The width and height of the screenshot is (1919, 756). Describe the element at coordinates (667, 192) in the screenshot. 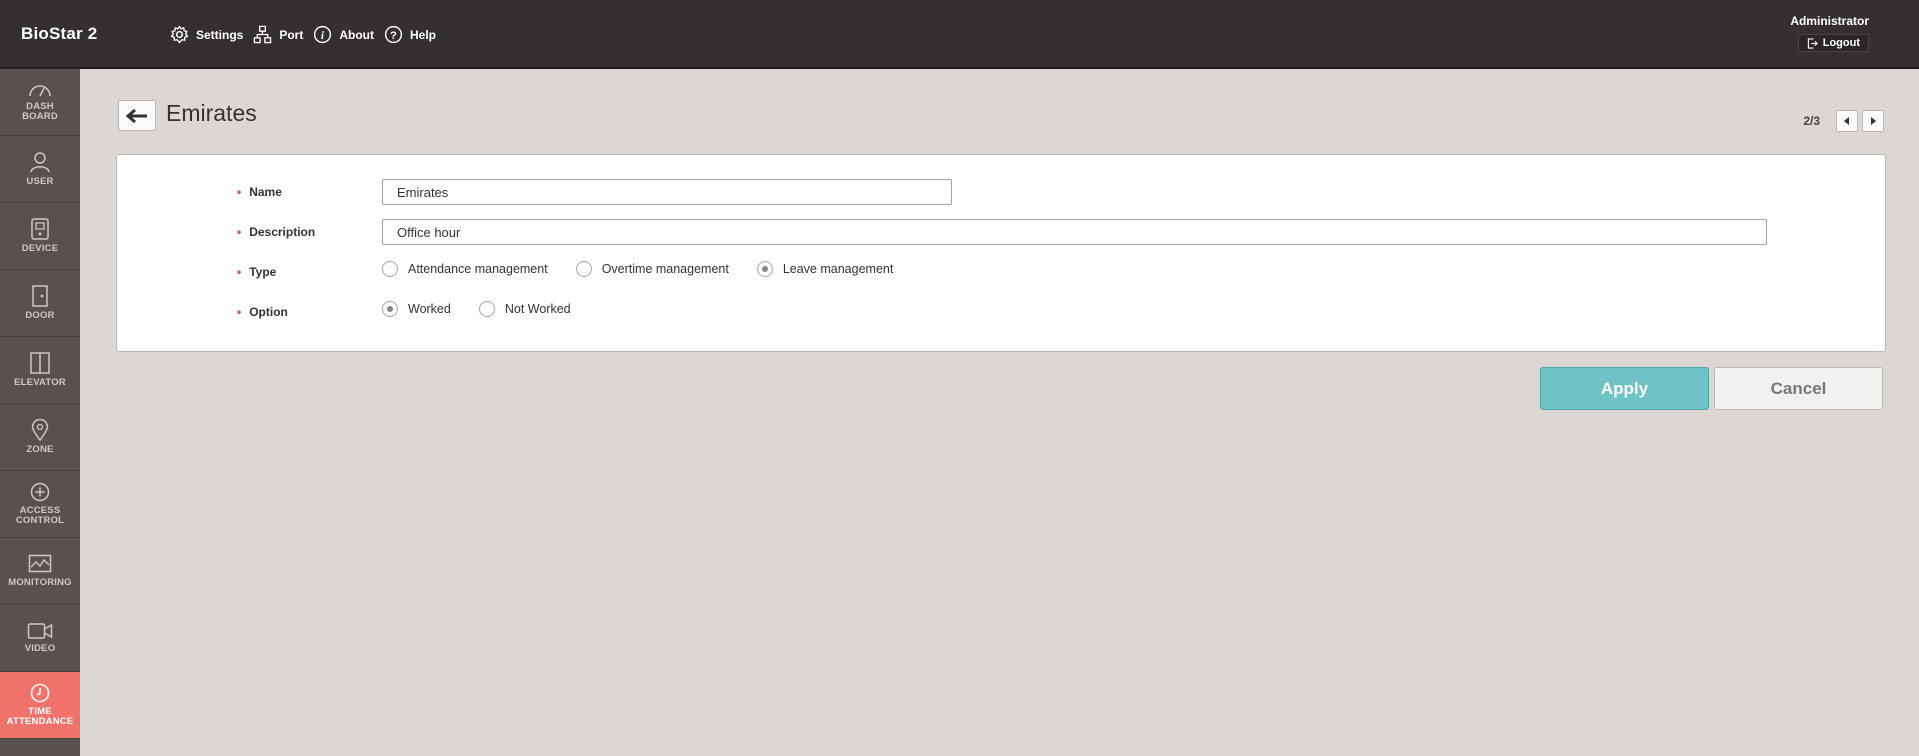

I see `name-field` at that location.